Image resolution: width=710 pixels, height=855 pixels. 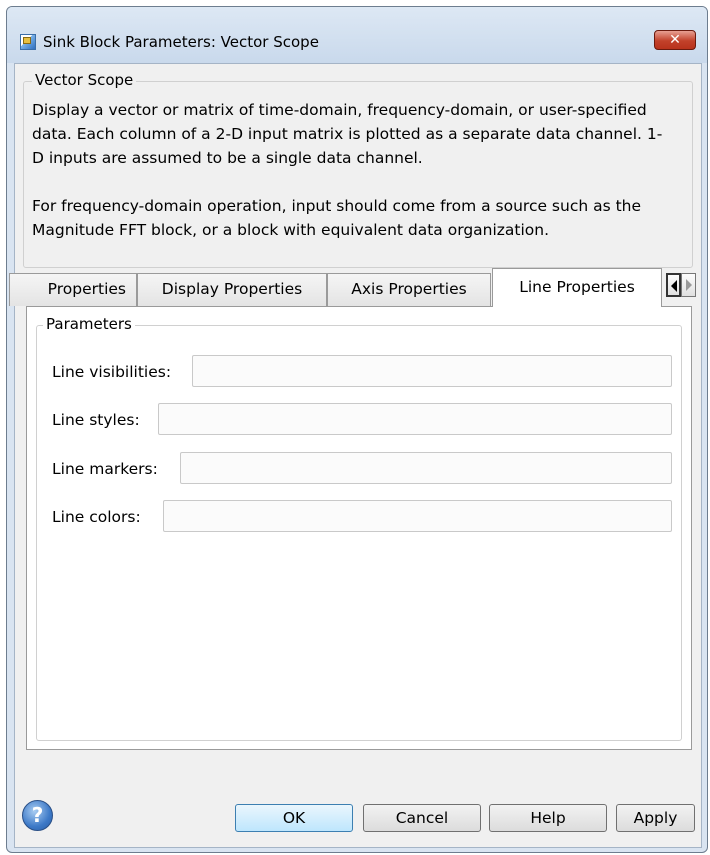 What do you see at coordinates (417, 516) in the screenshot?
I see `line-colors-field` at bounding box center [417, 516].